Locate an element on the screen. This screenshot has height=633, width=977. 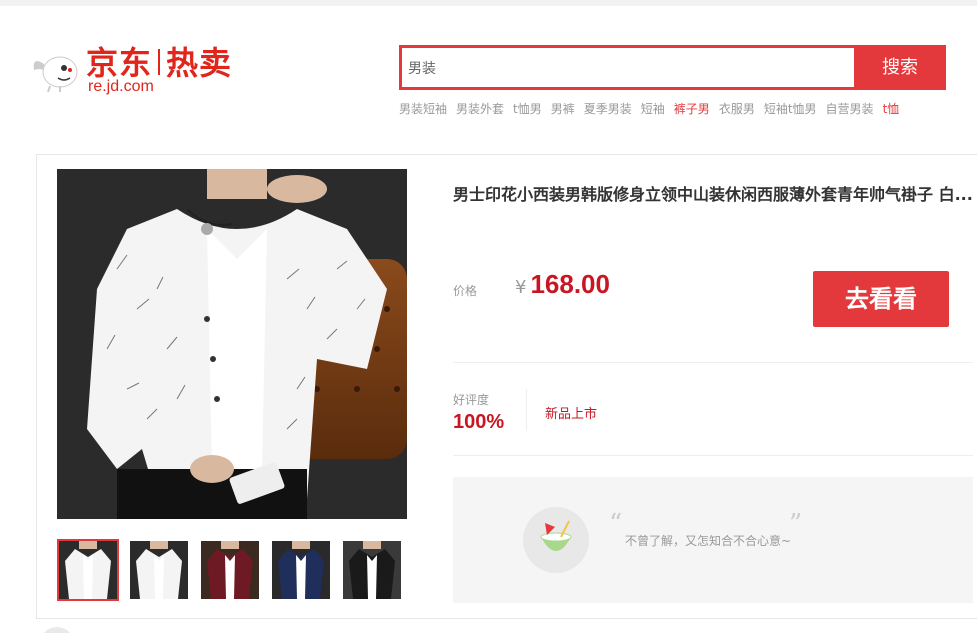
hot-keyword-link: 短袖t恤男 is located at coordinates (790, 109).